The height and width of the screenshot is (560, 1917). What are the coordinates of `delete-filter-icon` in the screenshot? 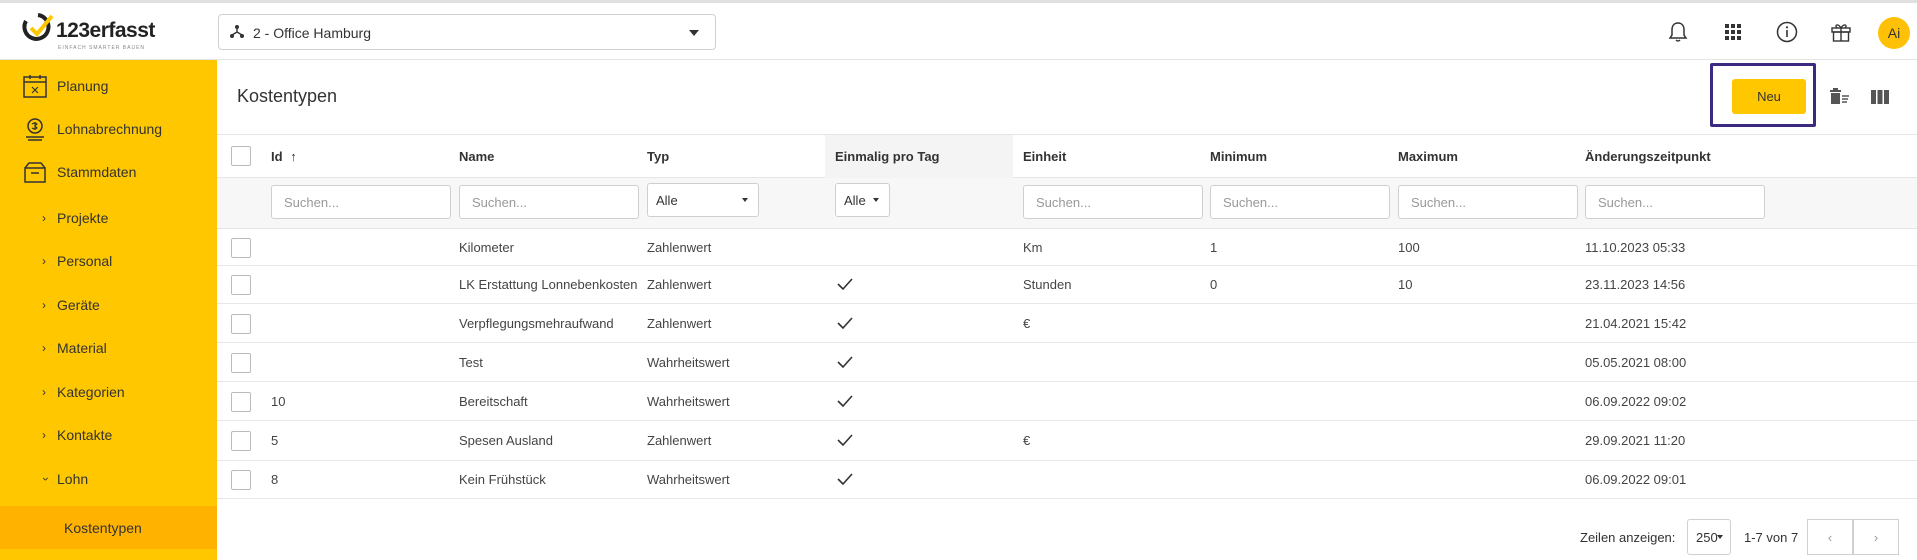 It's located at (1840, 97).